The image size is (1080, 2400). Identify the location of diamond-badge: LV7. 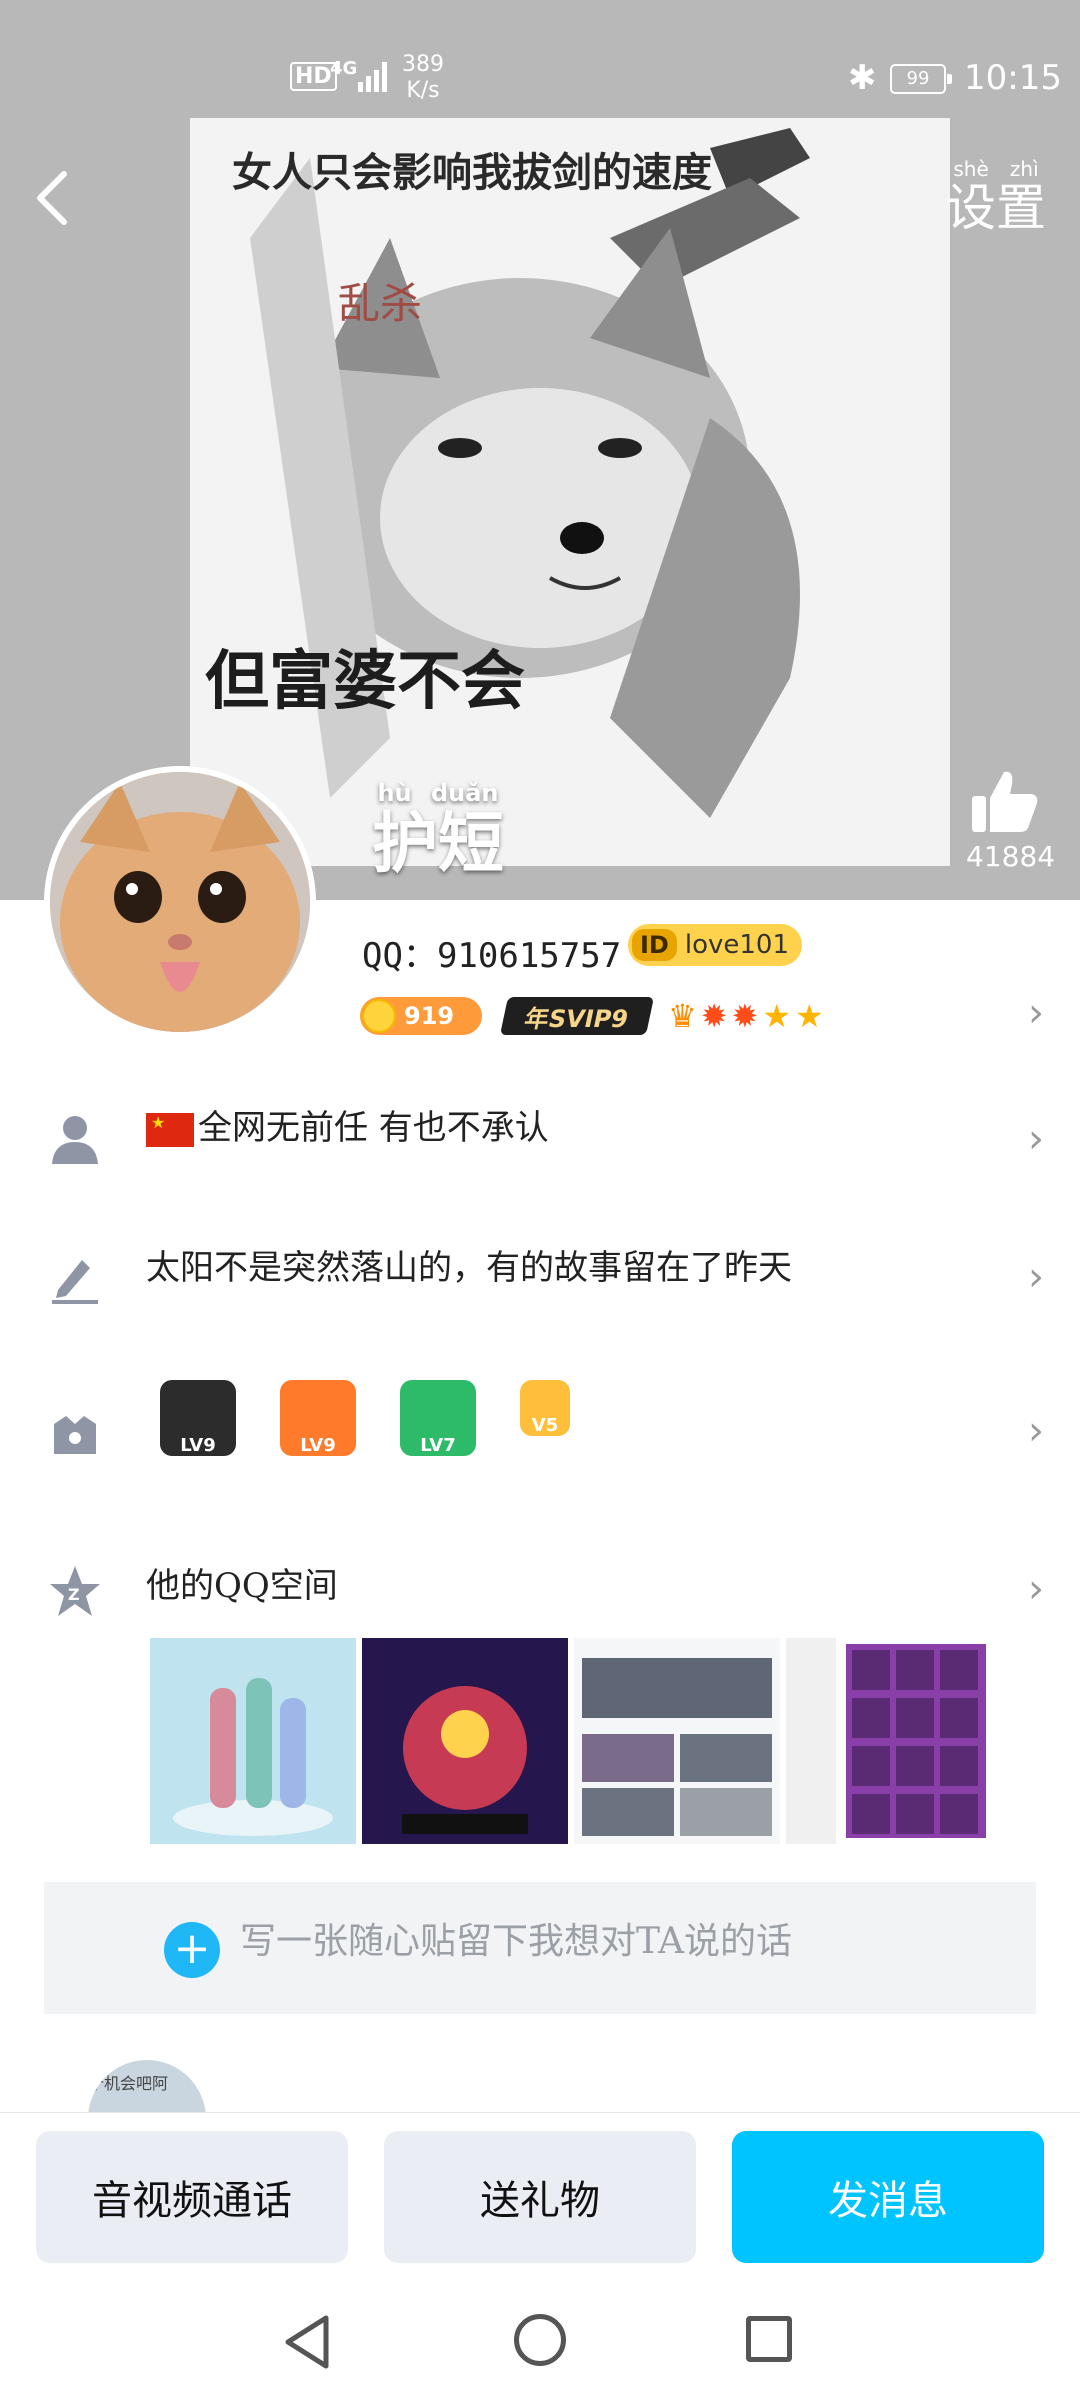
(438, 1418).